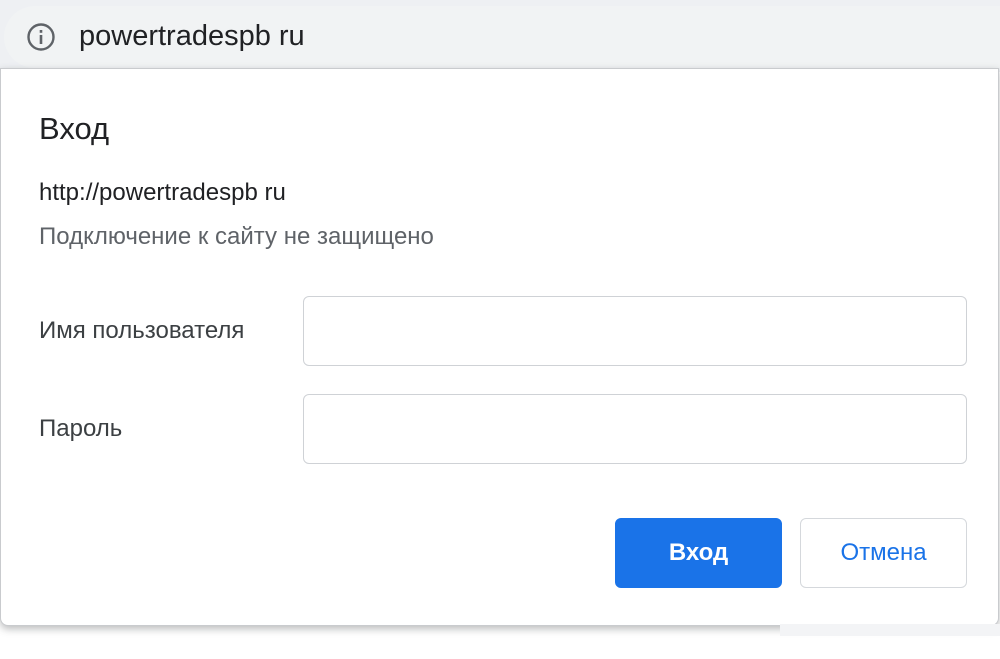  What do you see at coordinates (698, 553) in the screenshot?
I see `login-button: Вход` at bounding box center [698, 553].